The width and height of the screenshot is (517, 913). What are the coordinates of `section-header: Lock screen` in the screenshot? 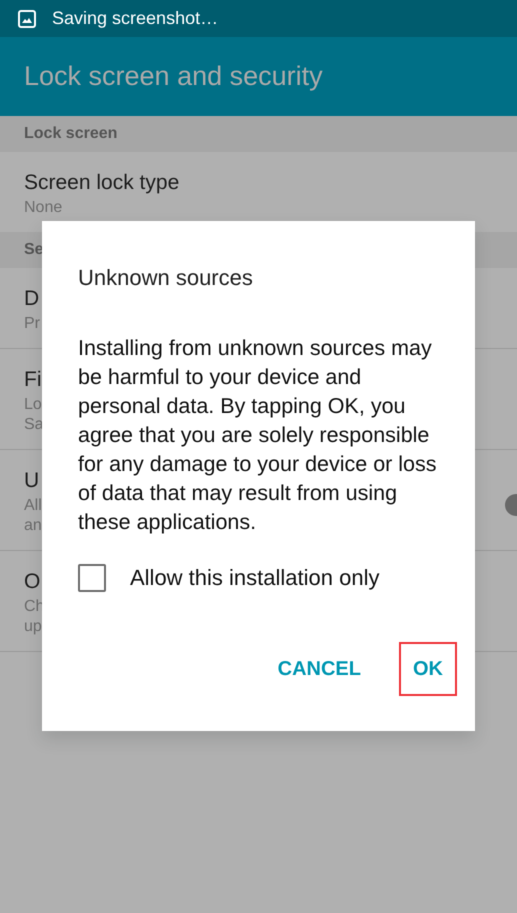 It's located at (71, 134).